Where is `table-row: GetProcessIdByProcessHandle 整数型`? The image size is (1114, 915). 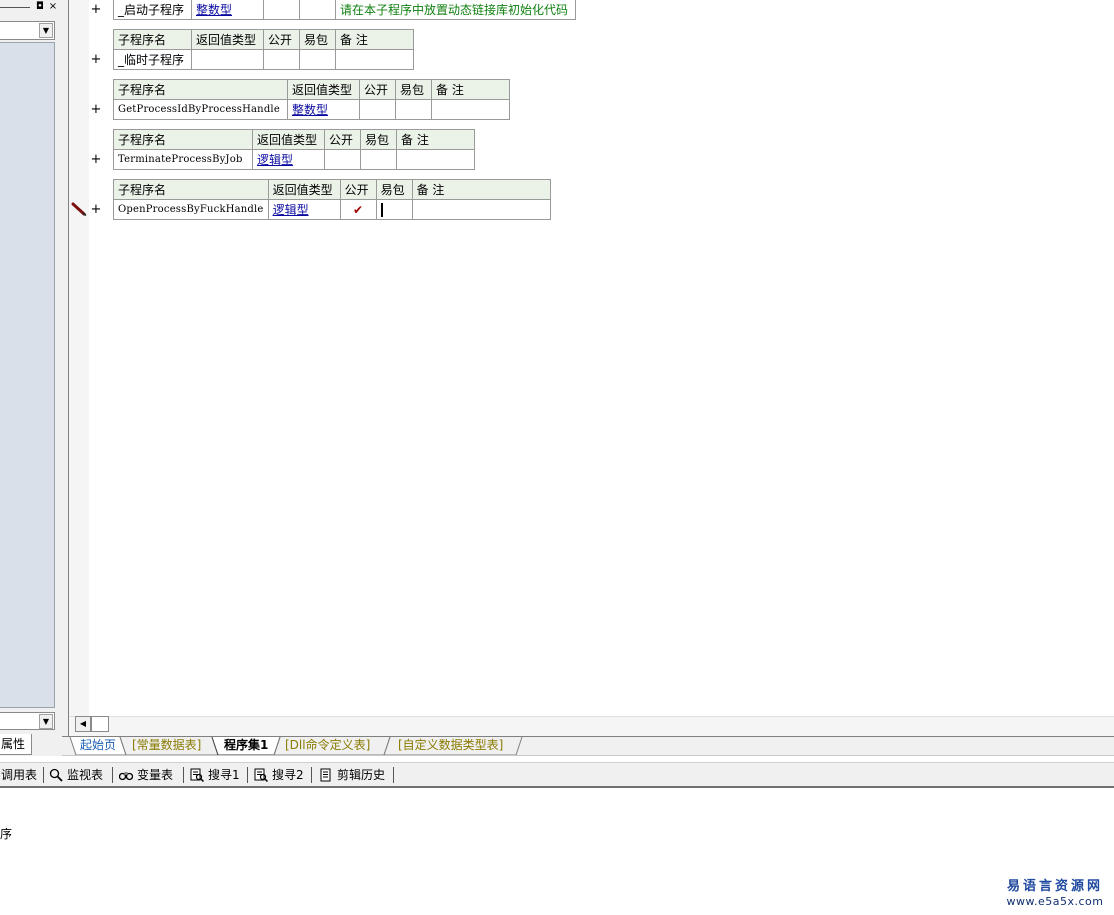 table-row: GetProcessIdByProcessHandle 整数型 is located at coordinates (311, 109).